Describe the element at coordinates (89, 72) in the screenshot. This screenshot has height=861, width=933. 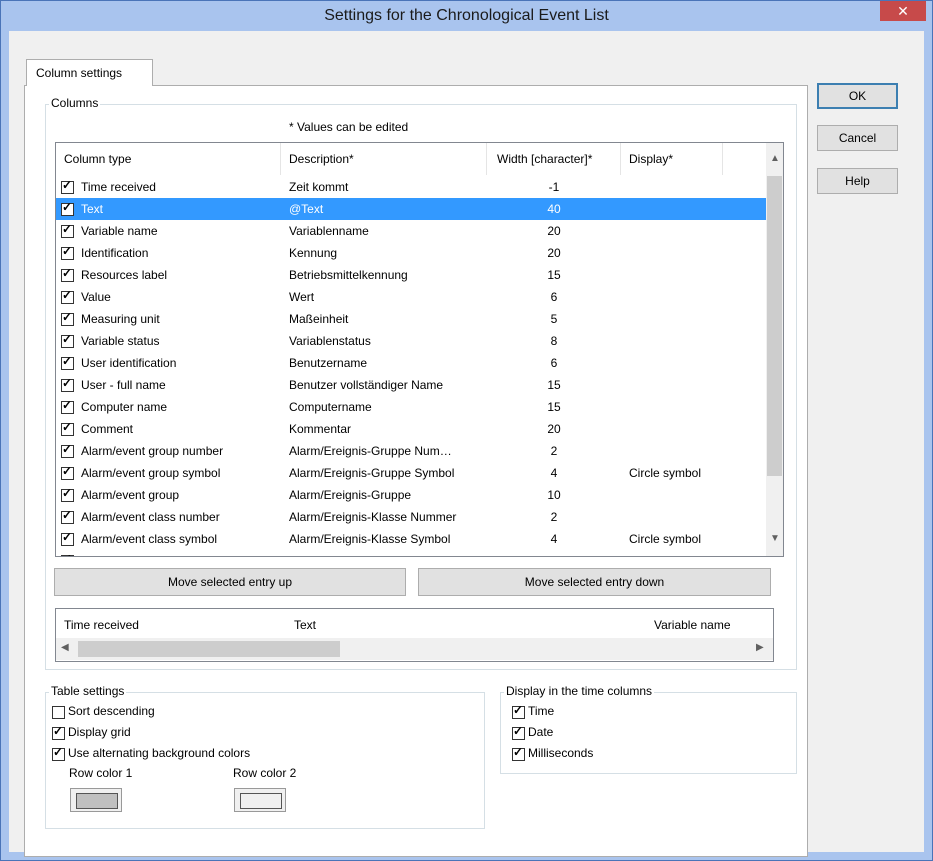
I see `tab-column-settings: Column settings` at that location.